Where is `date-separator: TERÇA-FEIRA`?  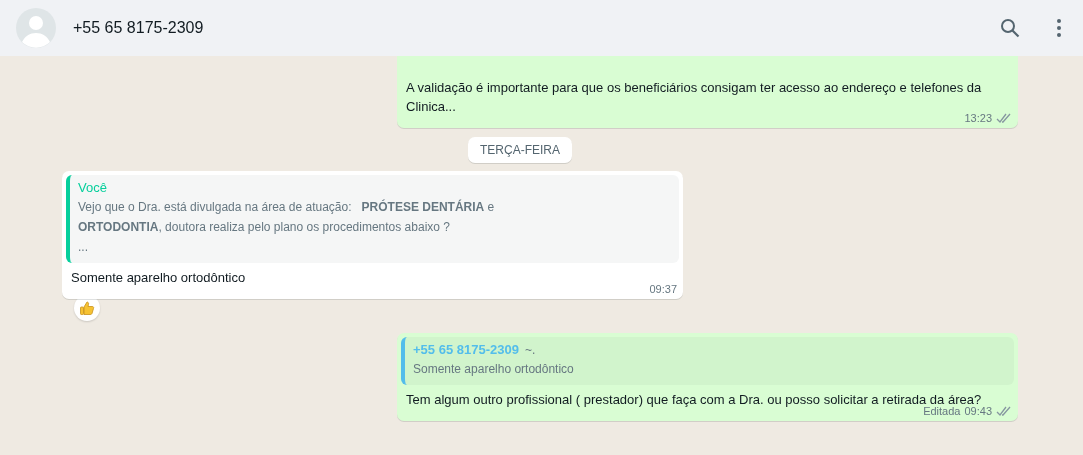 date-separator: TERÇA-FEIRA is located at coordinates (520, 150).